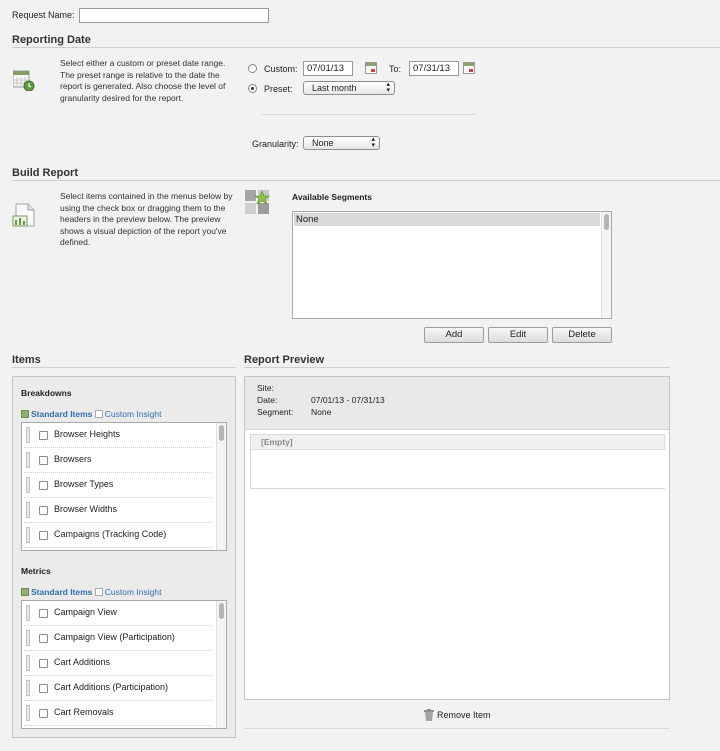 The image size is (720, 751). Describe the element at coordinates (518, 335) in the screenshot. I see `edit-button: Edit` at that location.